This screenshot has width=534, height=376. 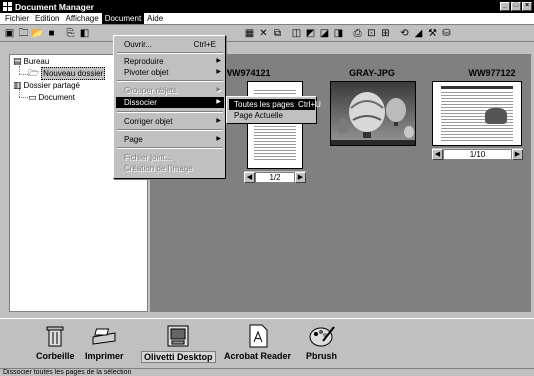 What do you see at coordinates (70, 33) in the screenshot?
I see `import-icon: ⎘` at bounding box center [70, 33].